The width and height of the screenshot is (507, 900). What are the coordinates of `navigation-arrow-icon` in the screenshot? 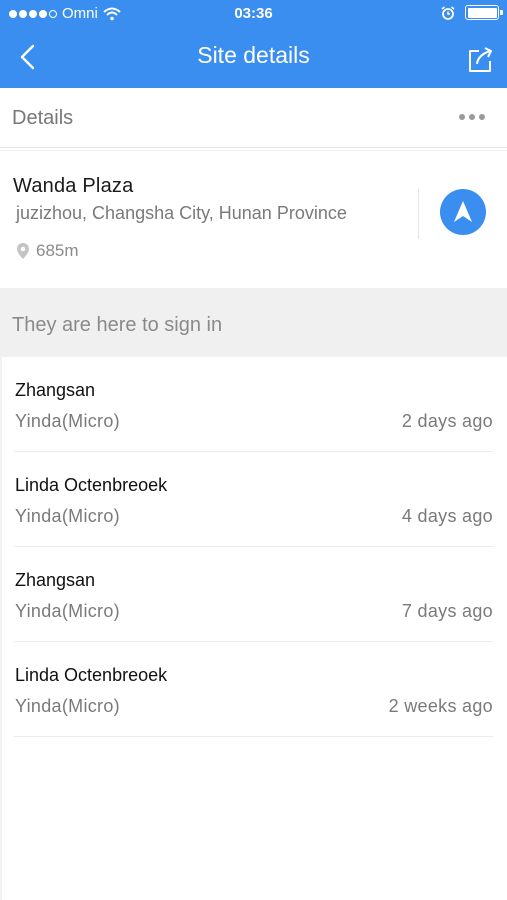 It's located at (463, 211).